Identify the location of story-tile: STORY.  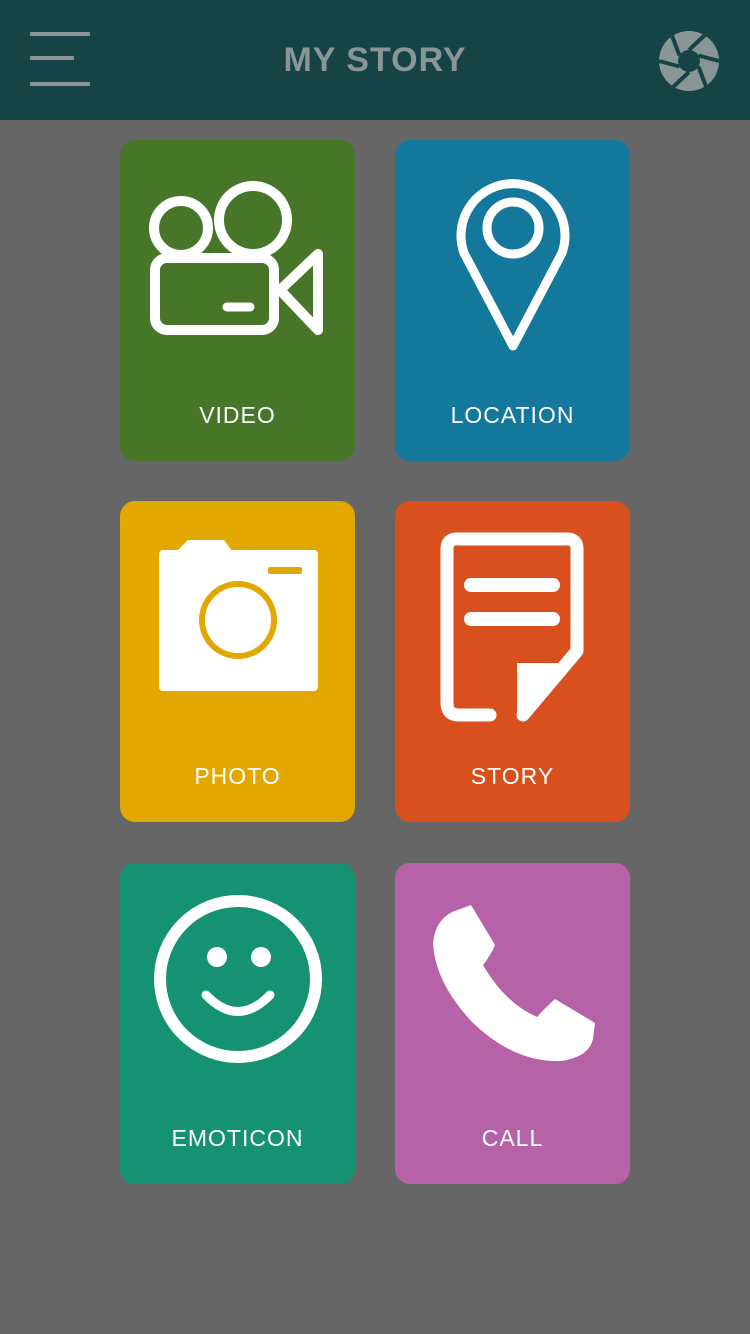
(512, 661).